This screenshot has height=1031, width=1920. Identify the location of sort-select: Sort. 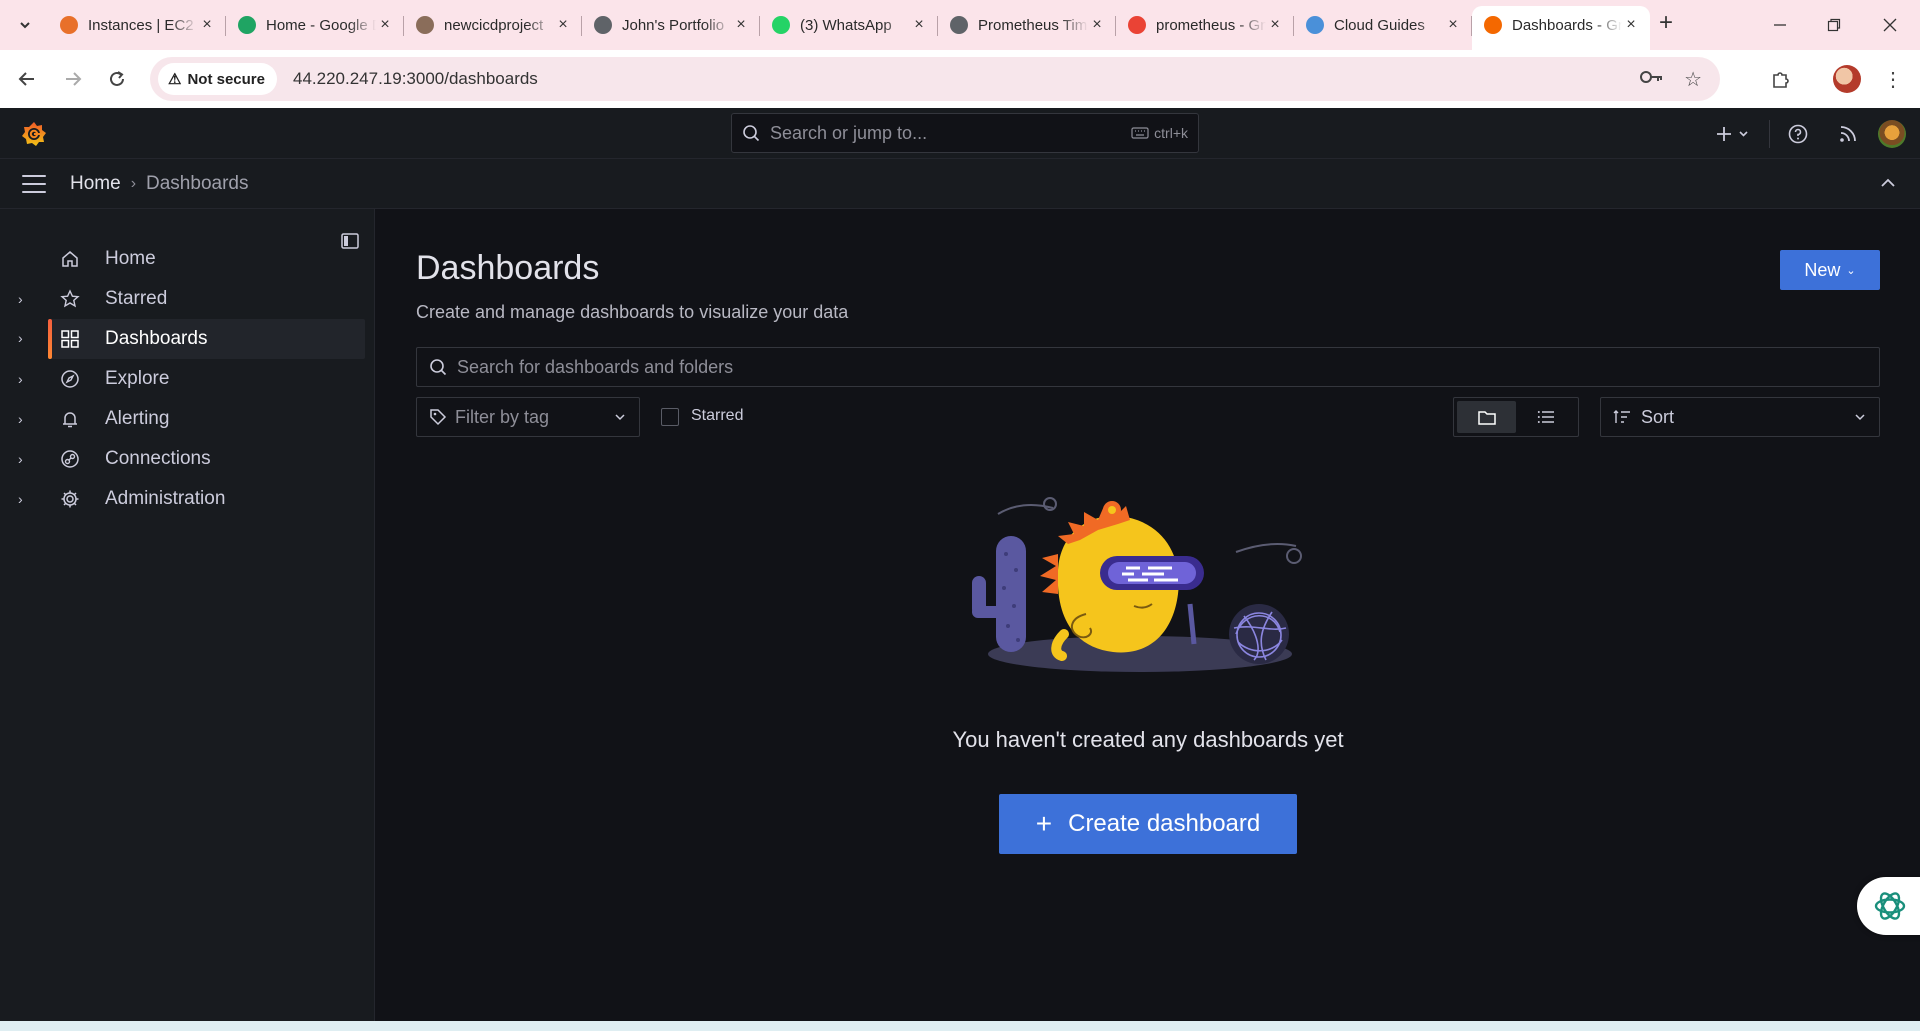
(1740, 417).